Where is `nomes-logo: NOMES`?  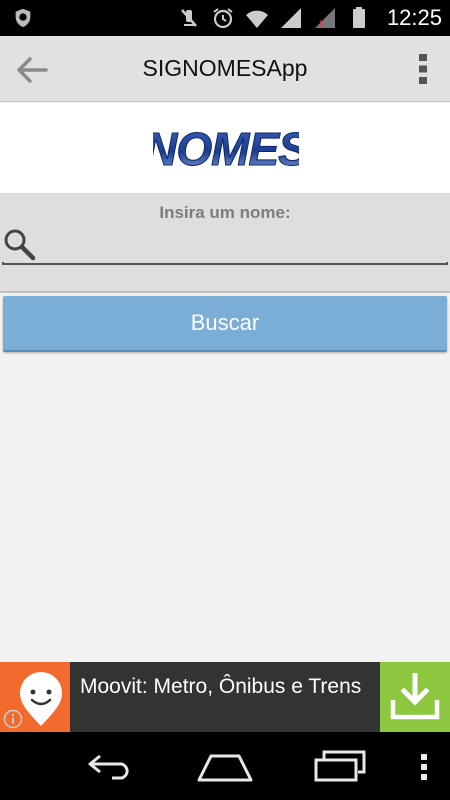 nomes-logo: NOMES is located at coordinates (226, 149).